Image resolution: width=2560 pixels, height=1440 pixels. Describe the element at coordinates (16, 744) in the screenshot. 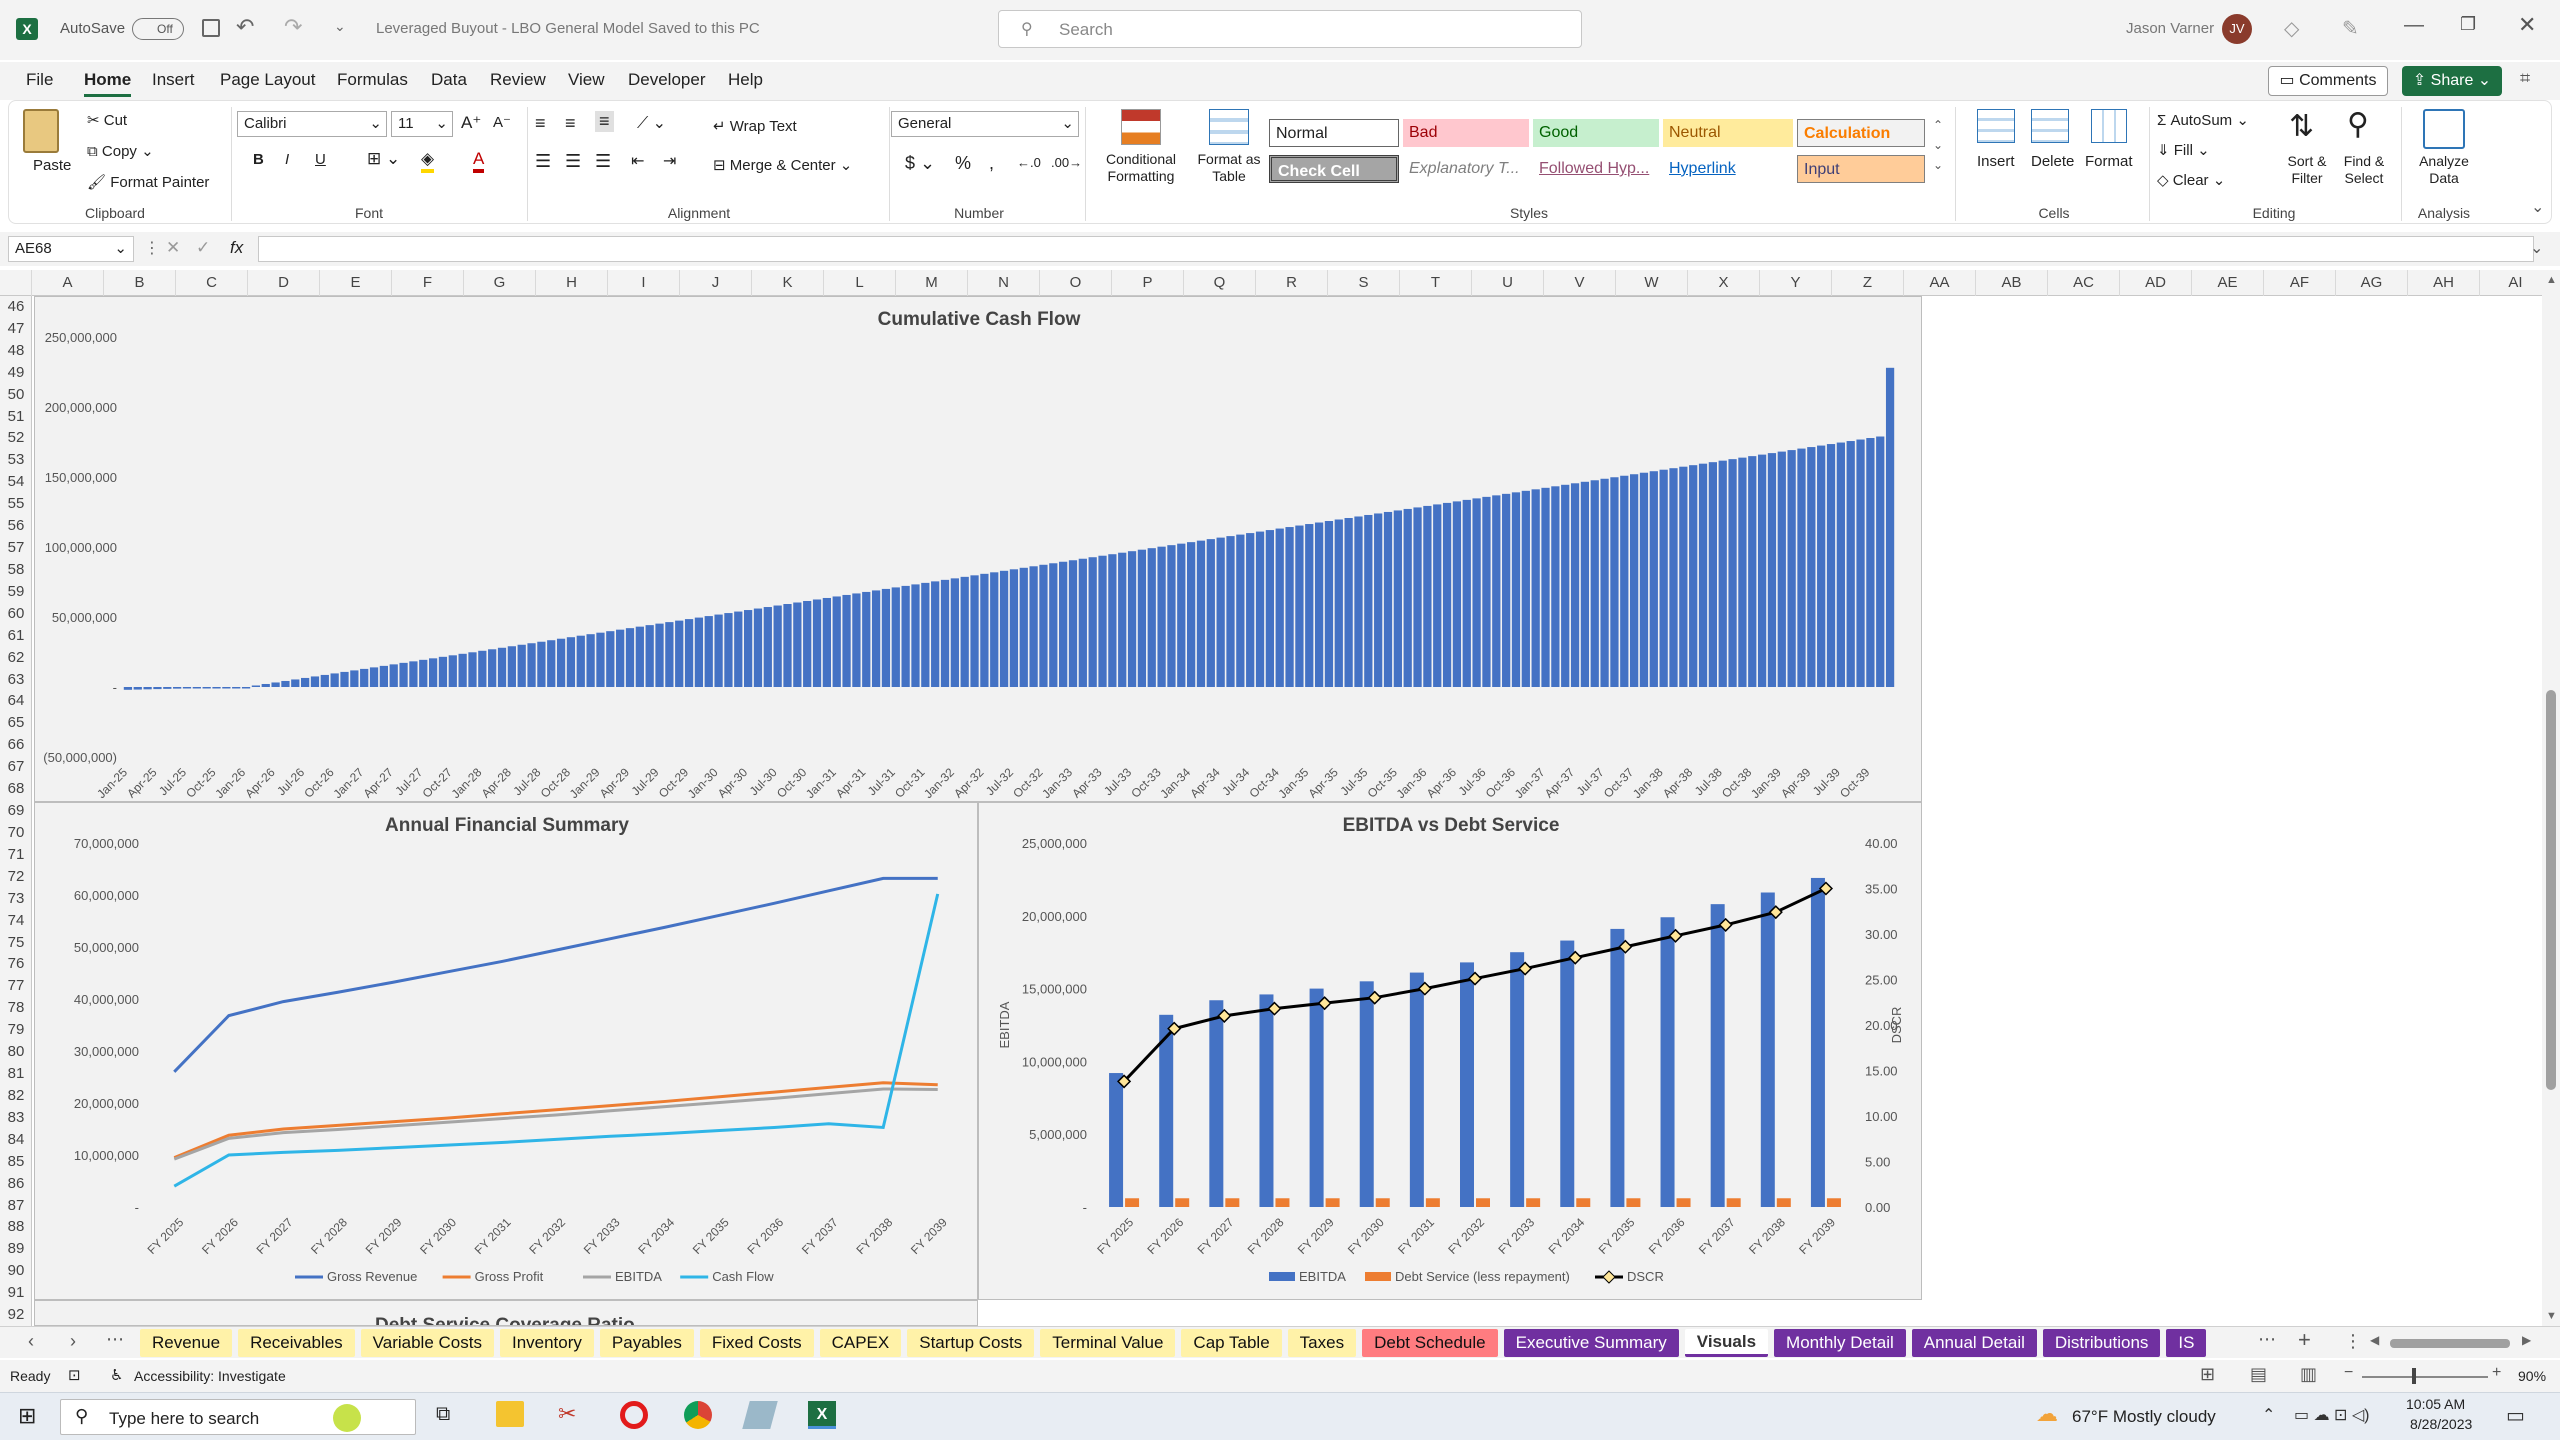

I see `row-header-66: 66` at that location.